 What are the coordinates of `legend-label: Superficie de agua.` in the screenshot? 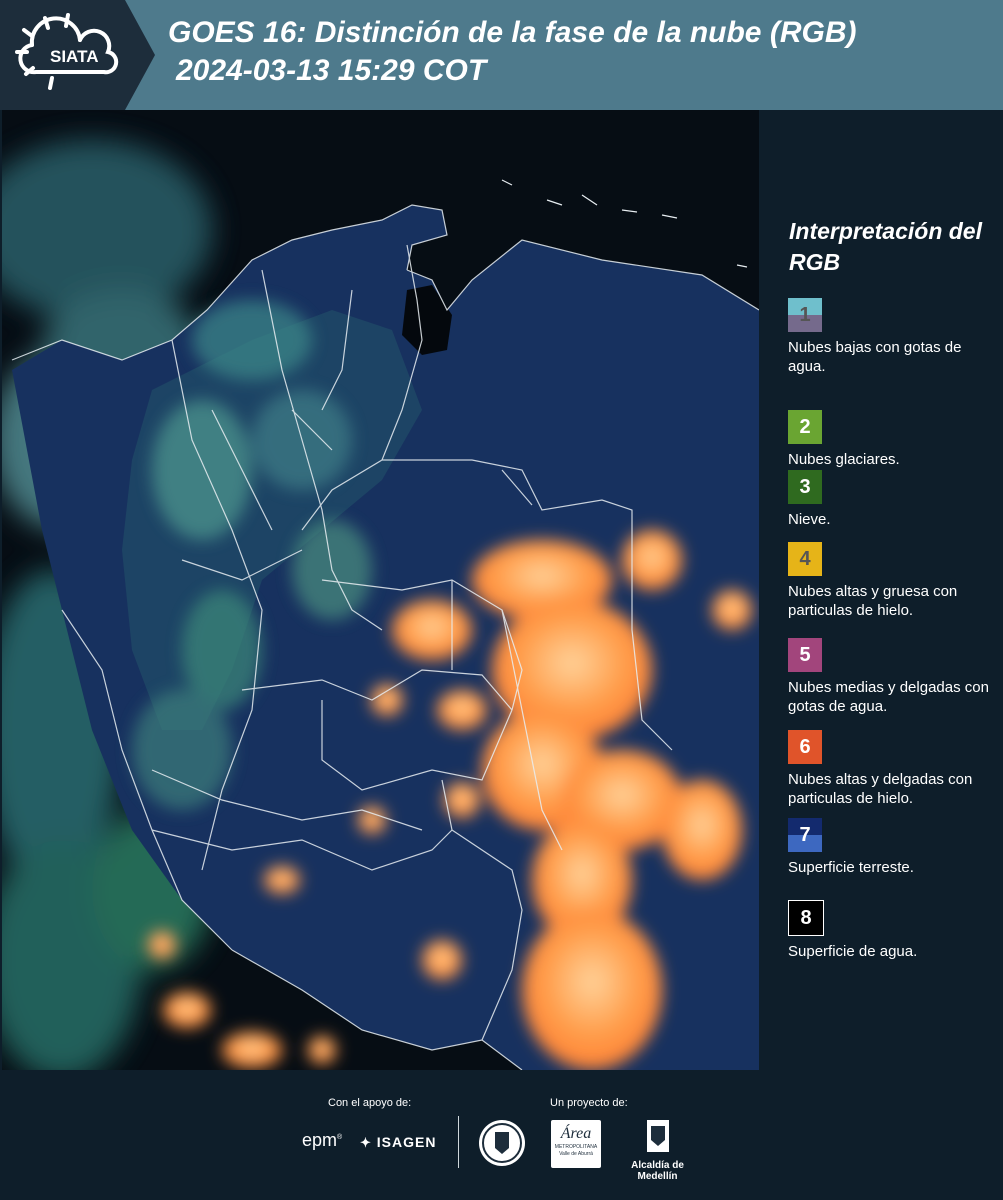 It's located at (853, 951).